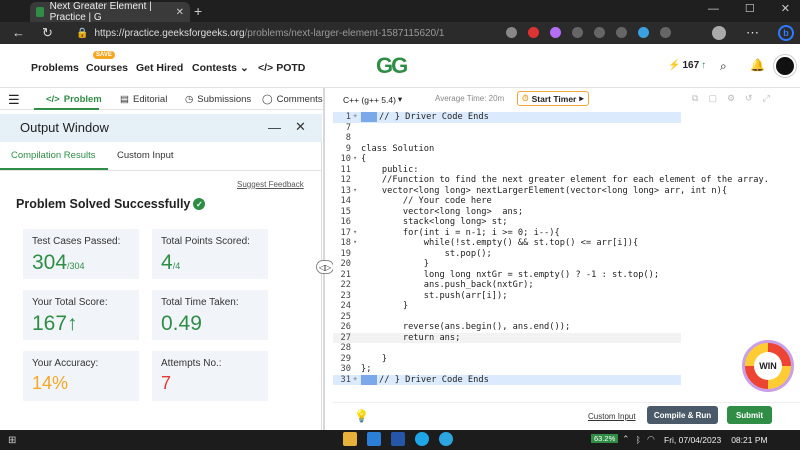 Image resolution: width=800 pixels, height=450 pixels. What do you see at coordinates (786, 33) in the screenshot?
I see `bing-icon: b` at bounding box center [786, 33].